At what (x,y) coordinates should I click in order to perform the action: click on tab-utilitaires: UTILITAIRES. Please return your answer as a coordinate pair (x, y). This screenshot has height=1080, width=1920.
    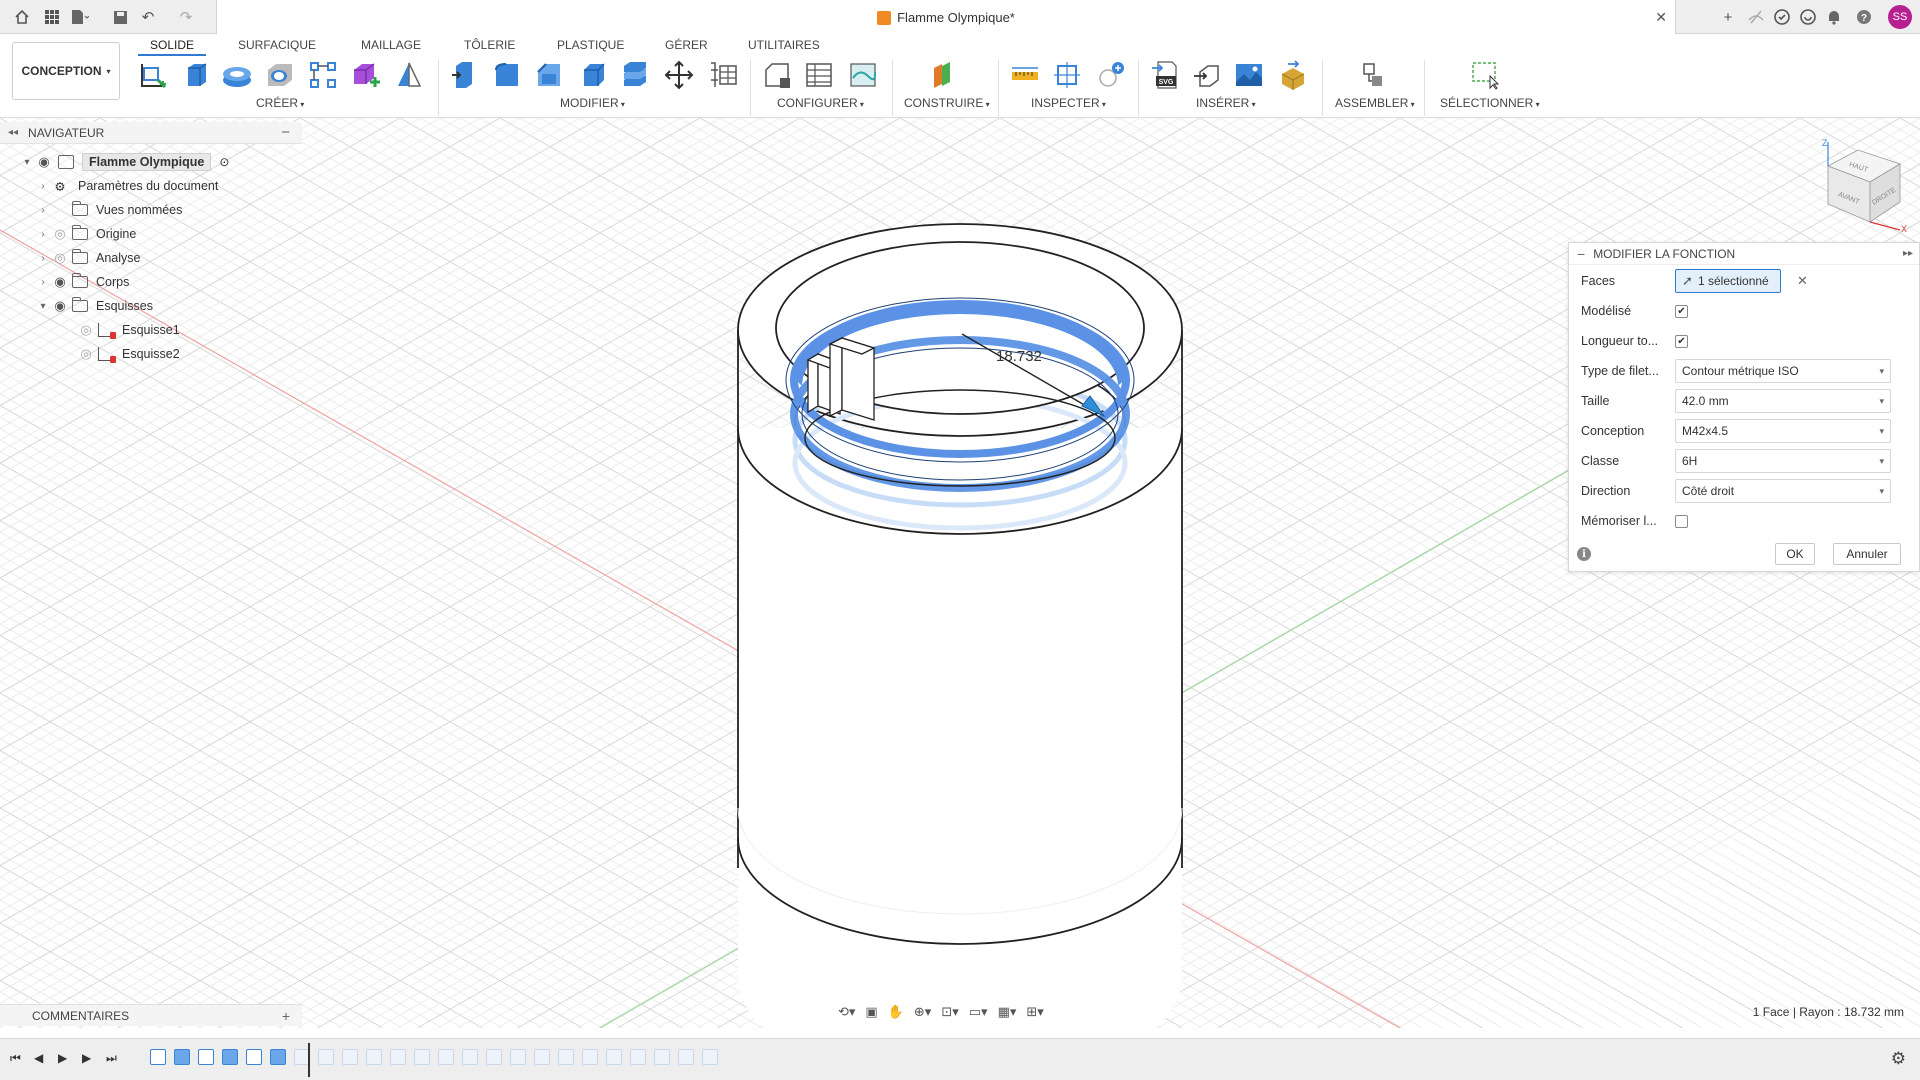
    Looking at the image, I should click on (784, 45).